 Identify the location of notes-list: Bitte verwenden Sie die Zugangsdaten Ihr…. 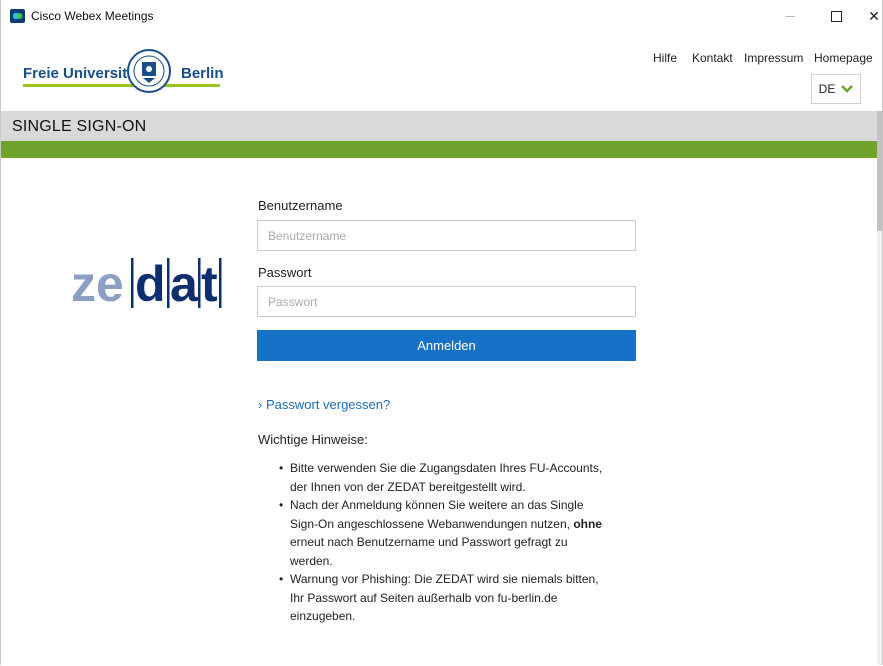
(442, 542).